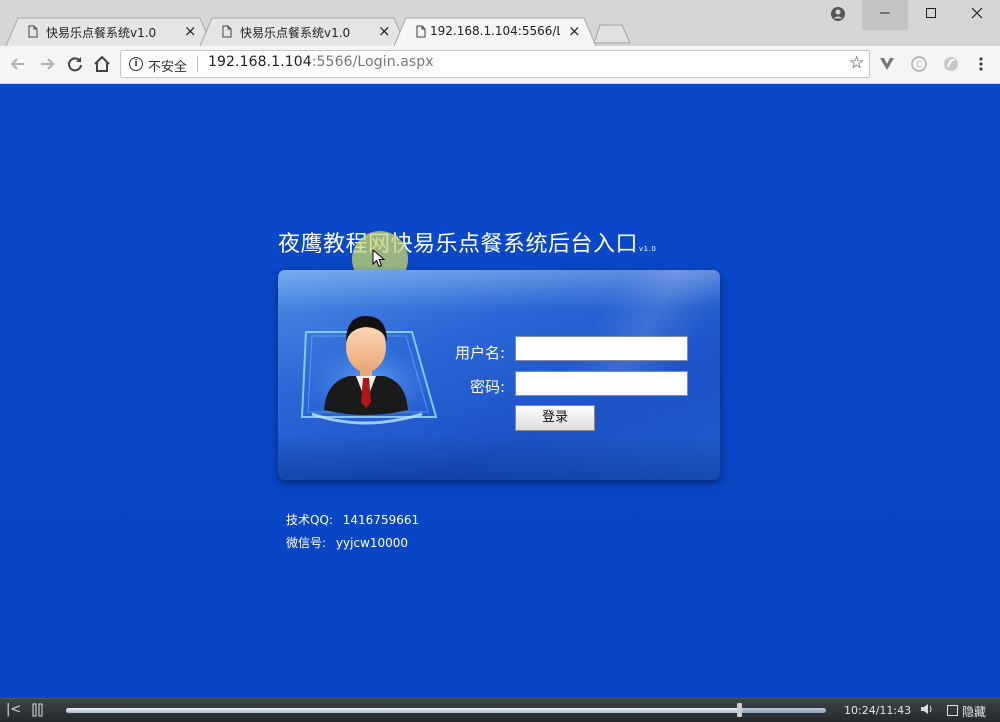 The height and width of the screenshot is (722, 1000). I want to click on minimize-button, so click(885, 15).